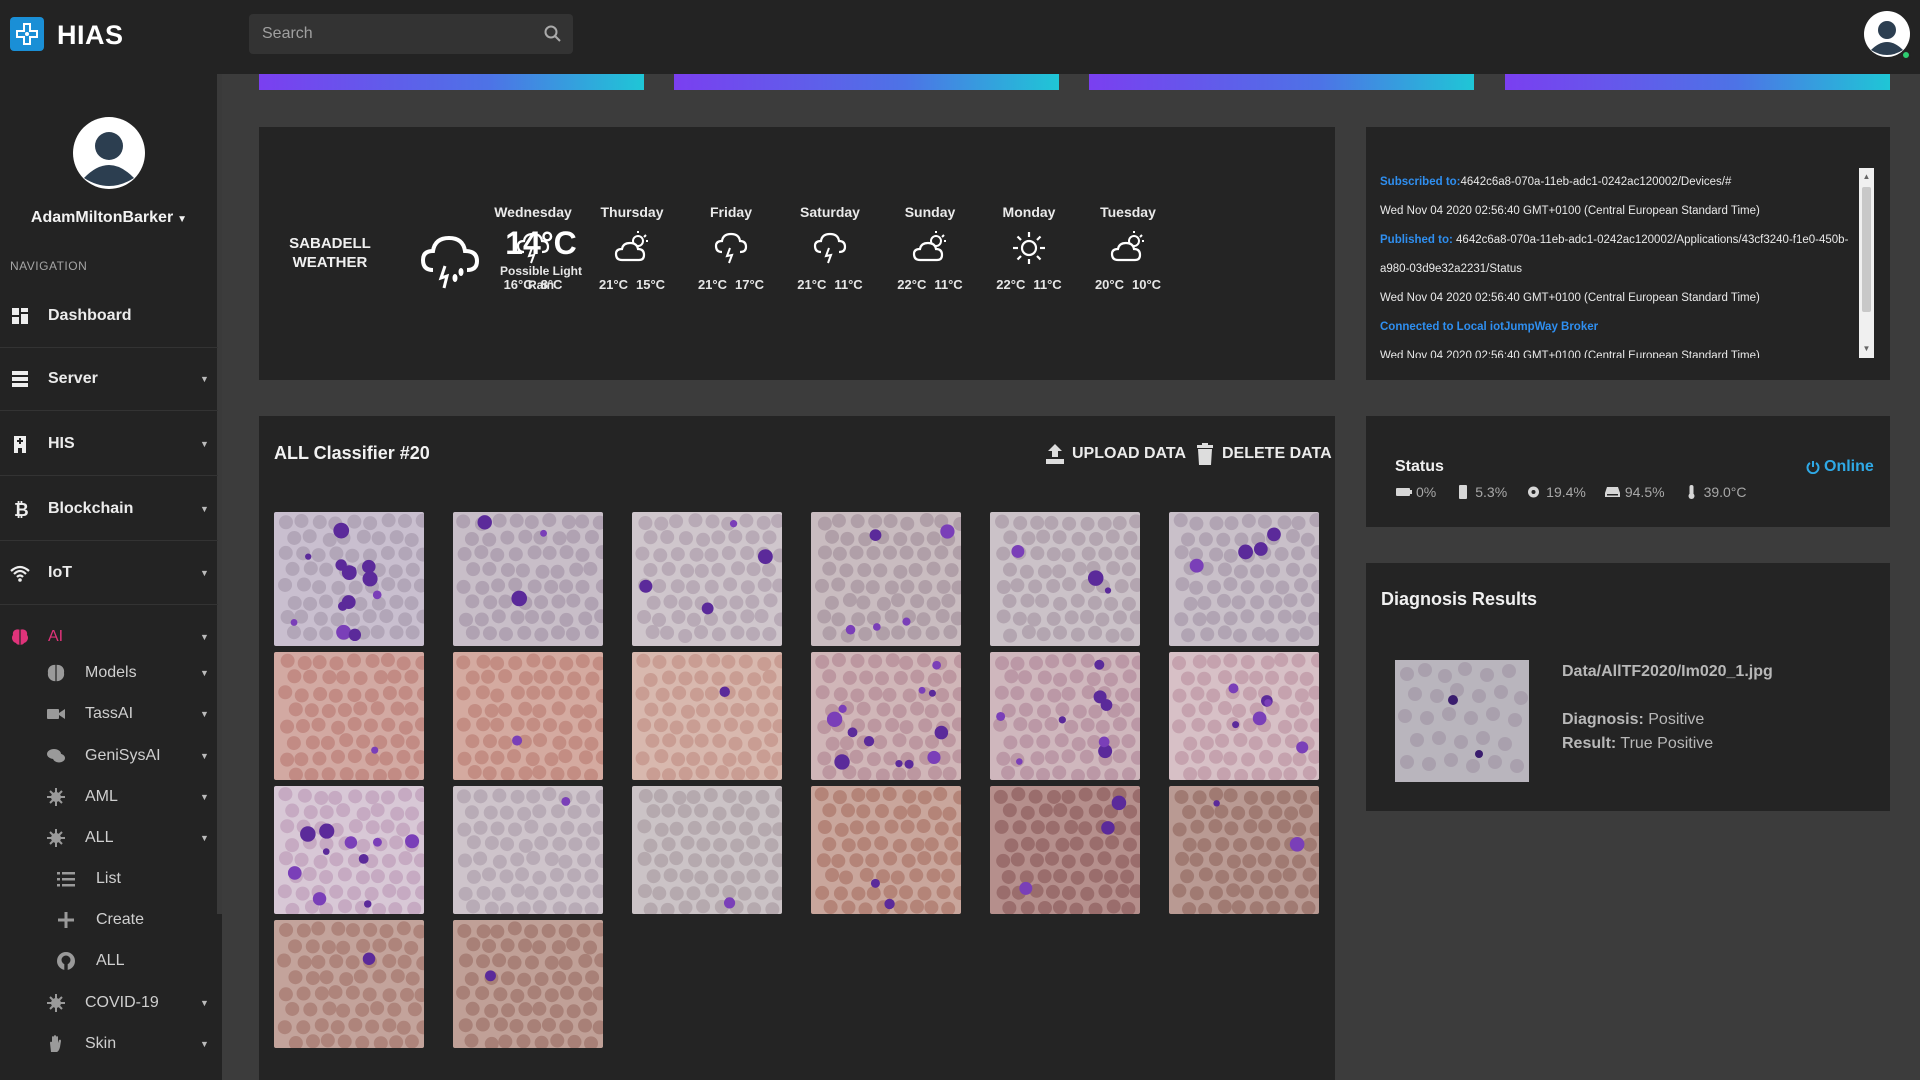 The height and width of the screenshot is (1080, 1920). Describe the element at coordinates (1580, 492) in the screenshot. I see `status-metrics: 0% 5.3% 19.4% 94.5% 39.0°C` at that location.